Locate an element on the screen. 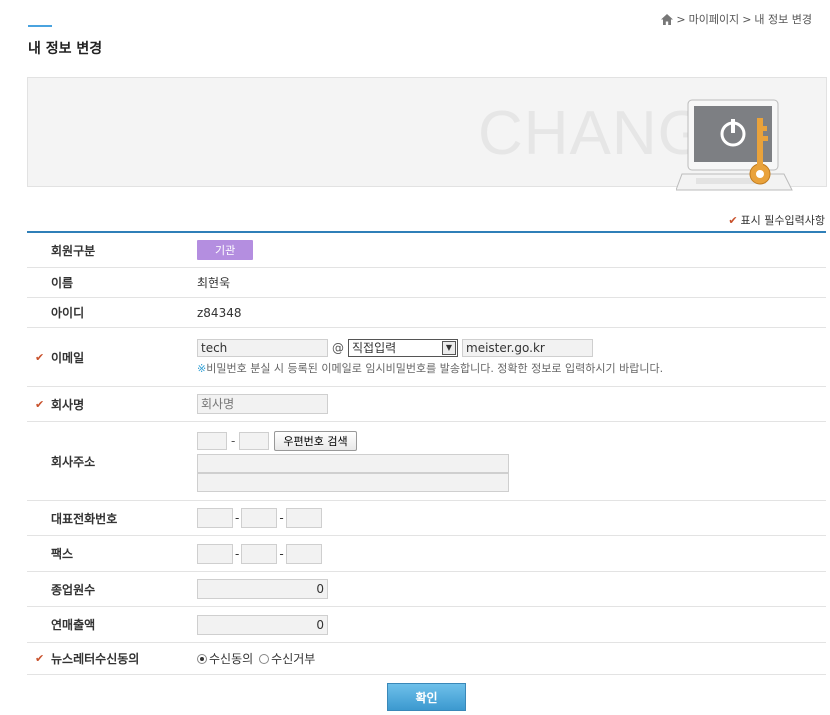 The height and width of the screenshot is (715, 830). company-name-input is located at coordinates (262, 404).